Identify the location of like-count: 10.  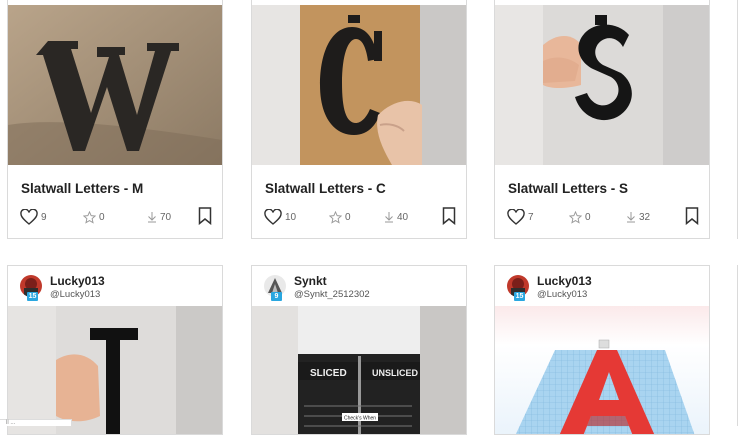
(291, 217).